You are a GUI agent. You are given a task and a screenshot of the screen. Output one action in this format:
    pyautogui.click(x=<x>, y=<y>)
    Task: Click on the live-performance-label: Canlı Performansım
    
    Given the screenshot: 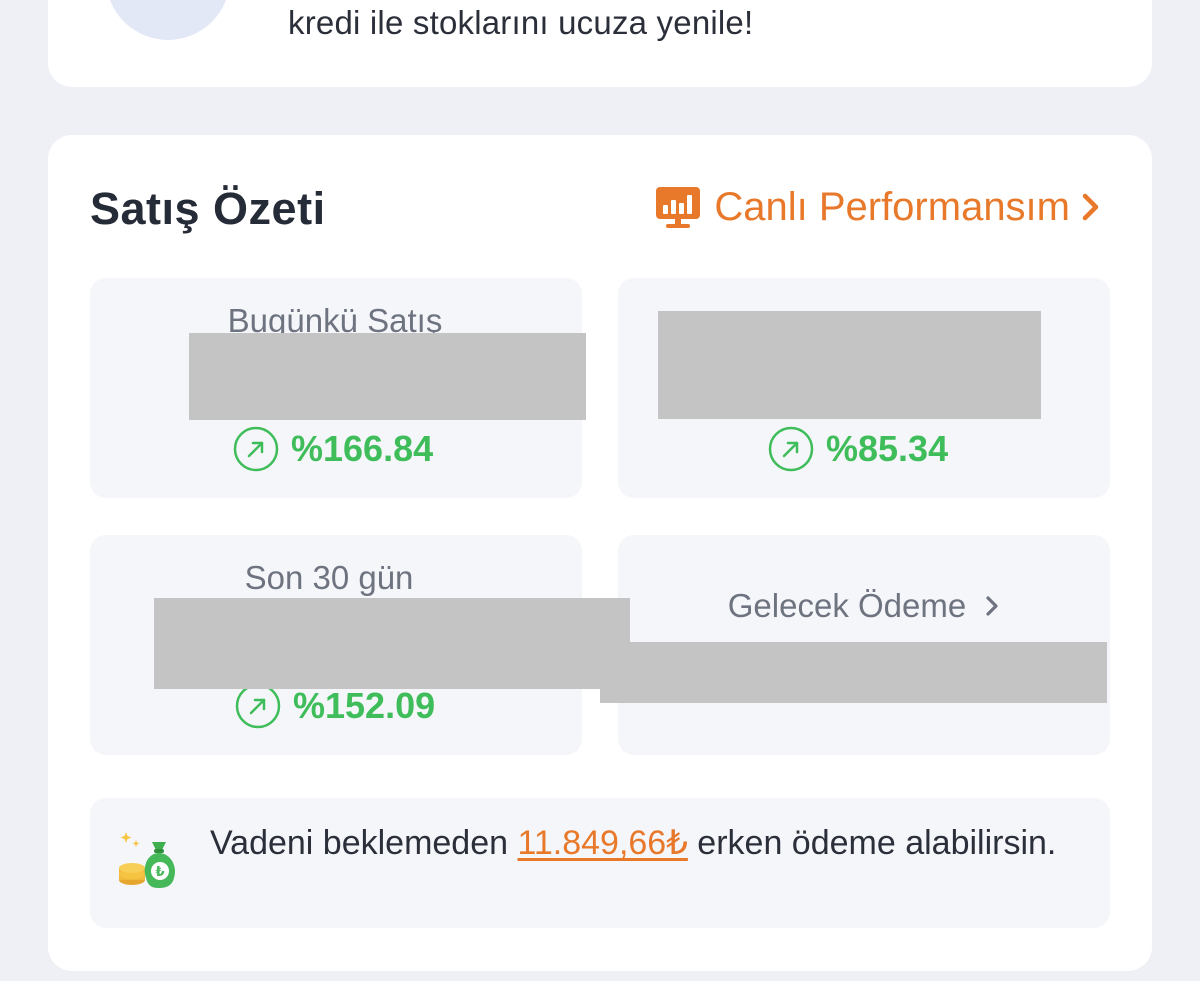 What is the action you would take?
    pyautogui.click(x=892, y=206)
    